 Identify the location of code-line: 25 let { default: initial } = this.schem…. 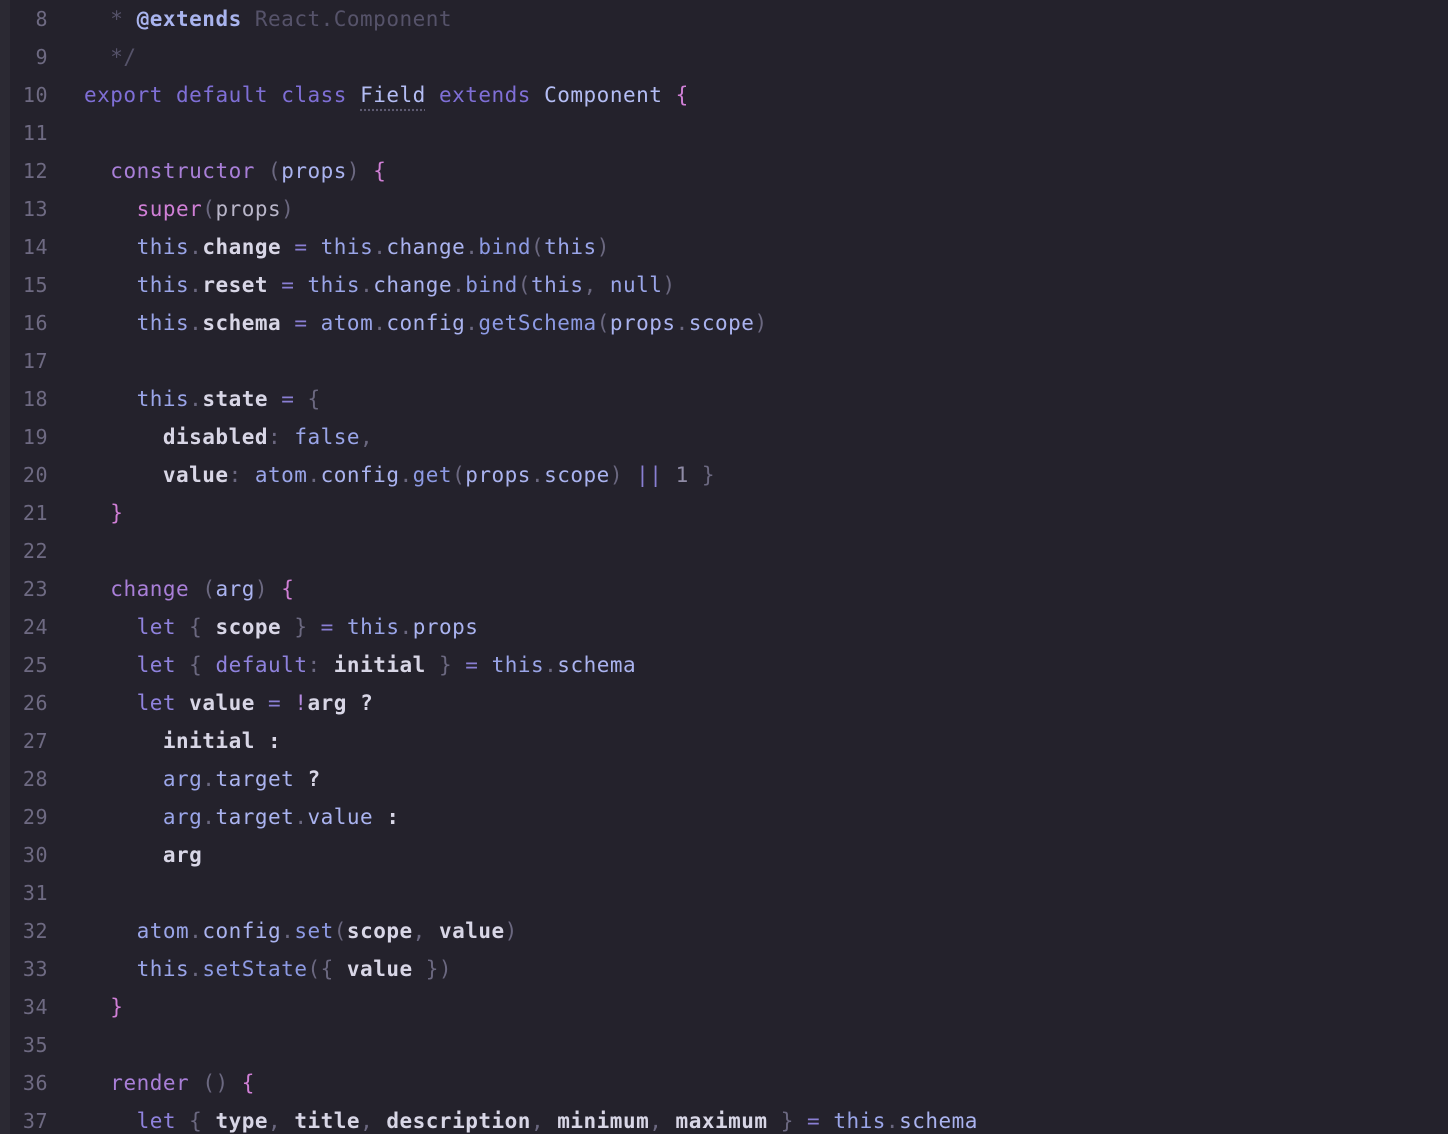
(724, 665).